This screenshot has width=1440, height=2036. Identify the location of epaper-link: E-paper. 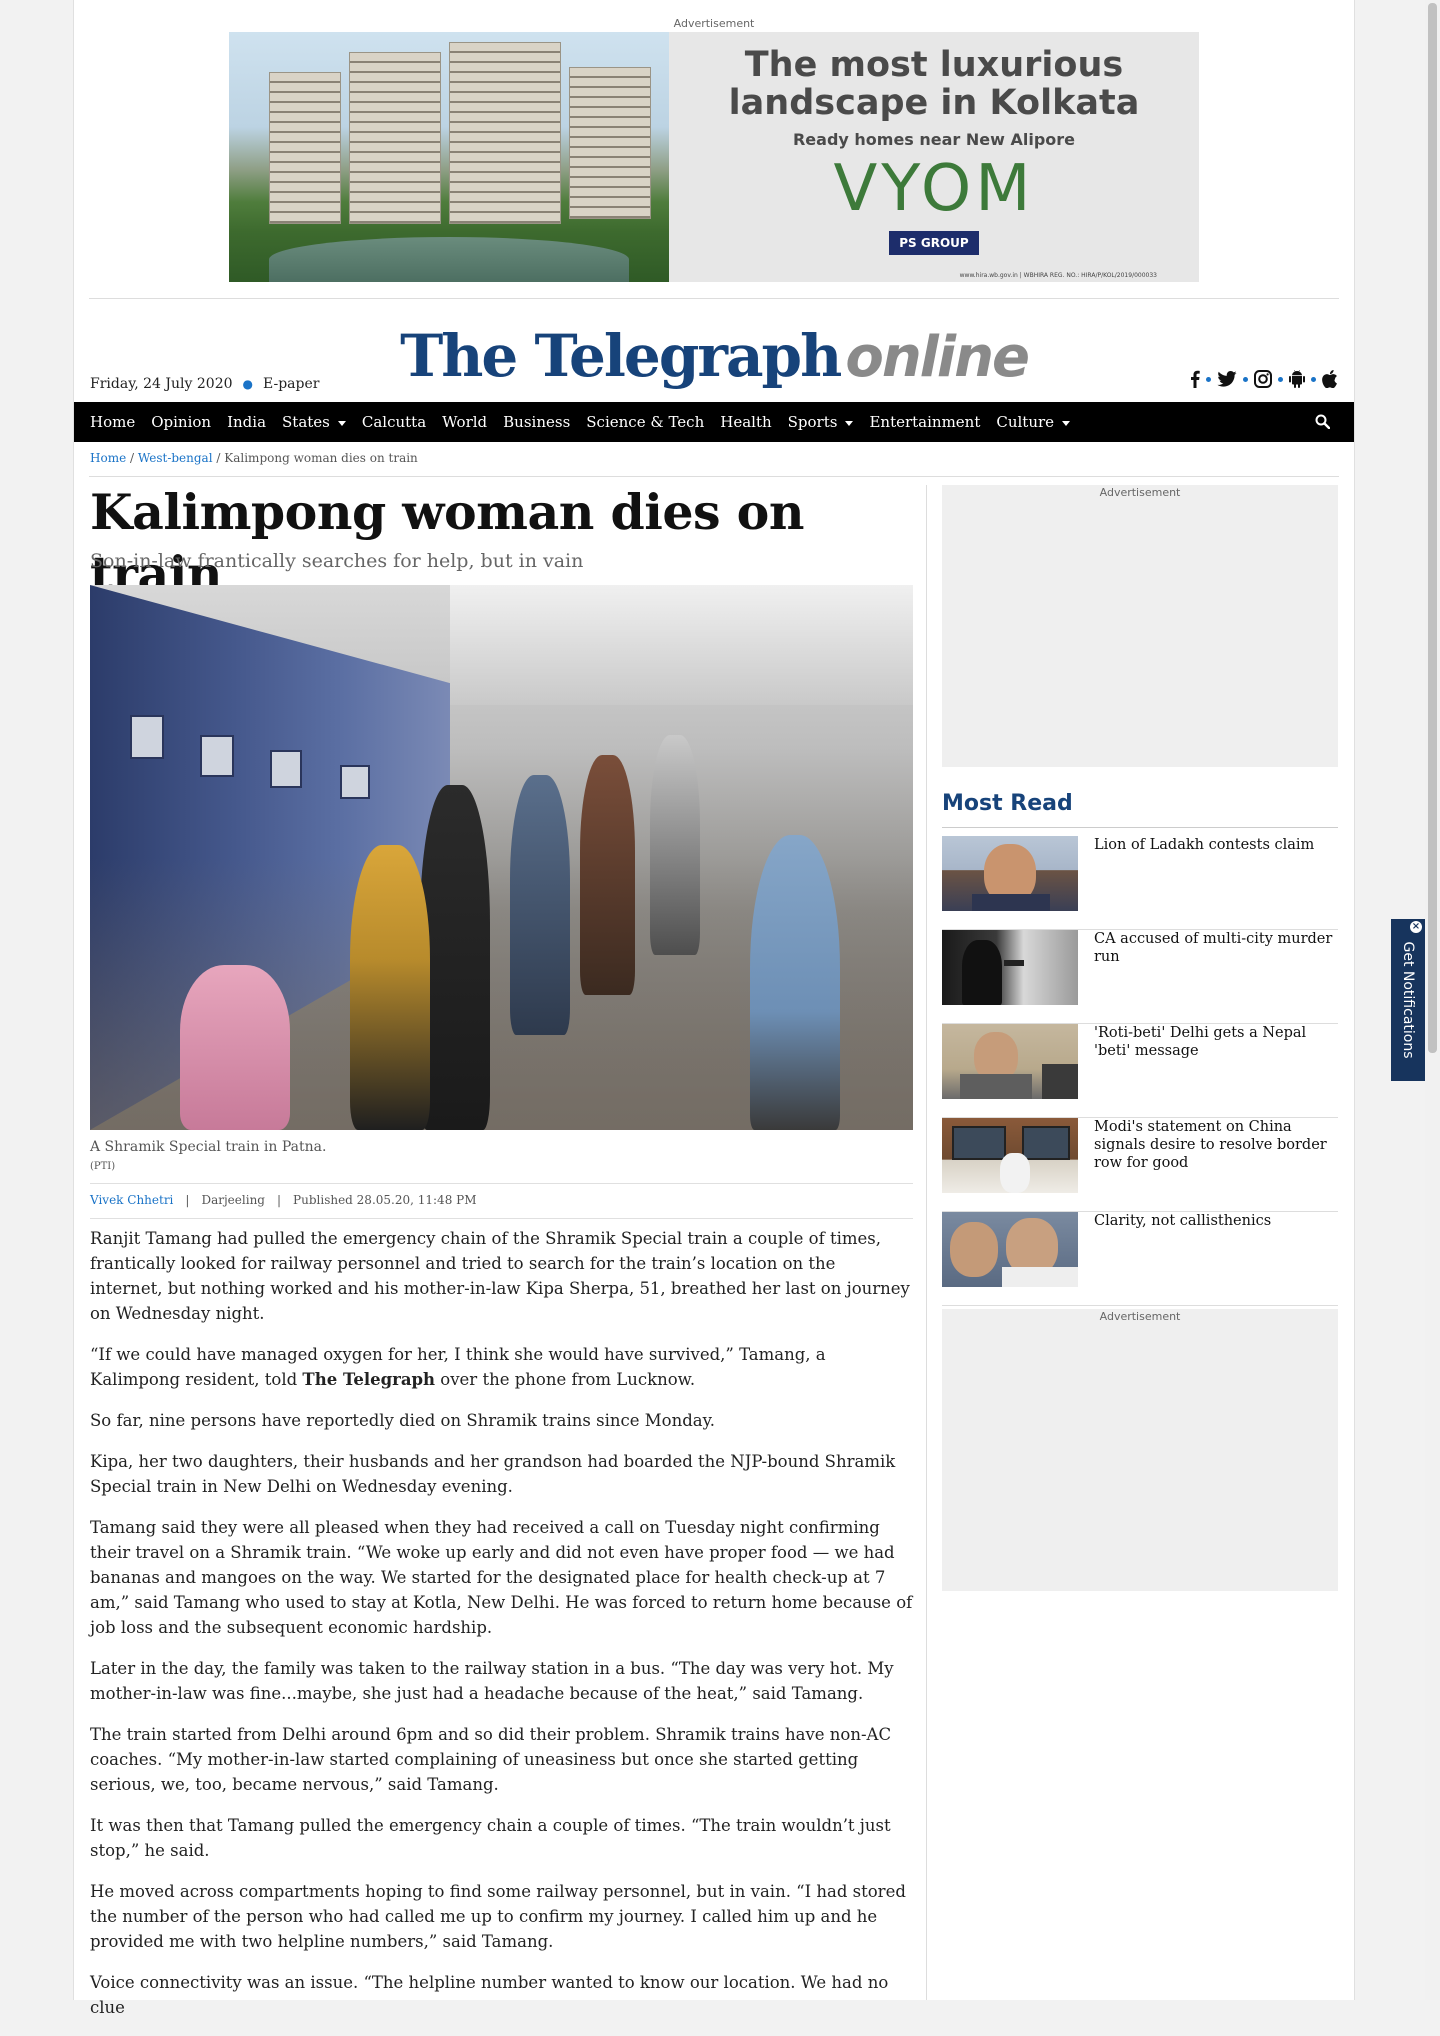
(291, 384).